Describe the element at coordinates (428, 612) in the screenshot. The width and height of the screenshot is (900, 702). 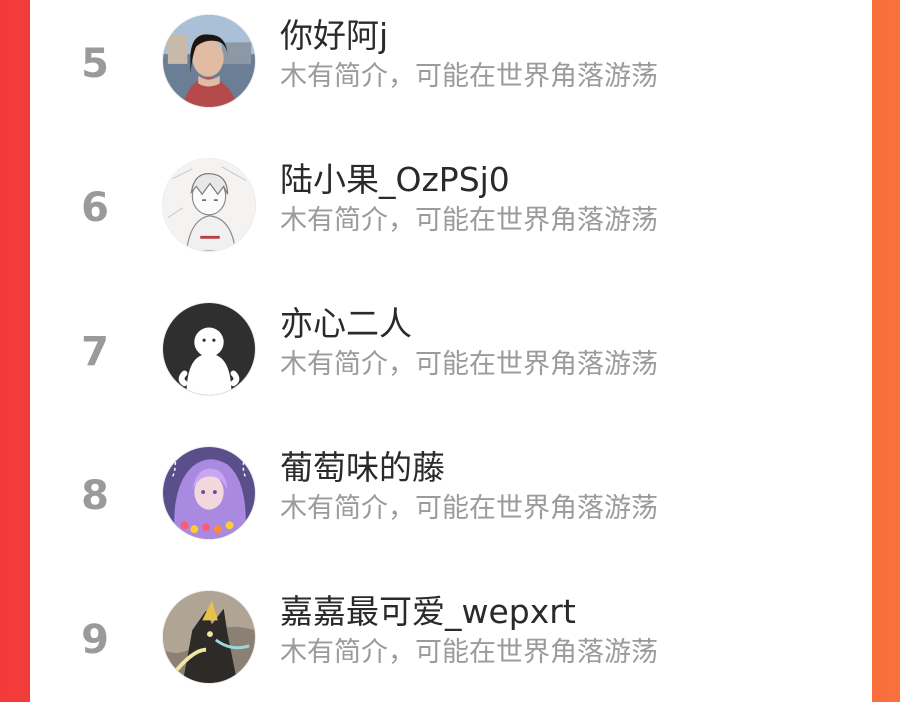
I see `username: 嘉嘉最可爱_wepxrt` at that location.